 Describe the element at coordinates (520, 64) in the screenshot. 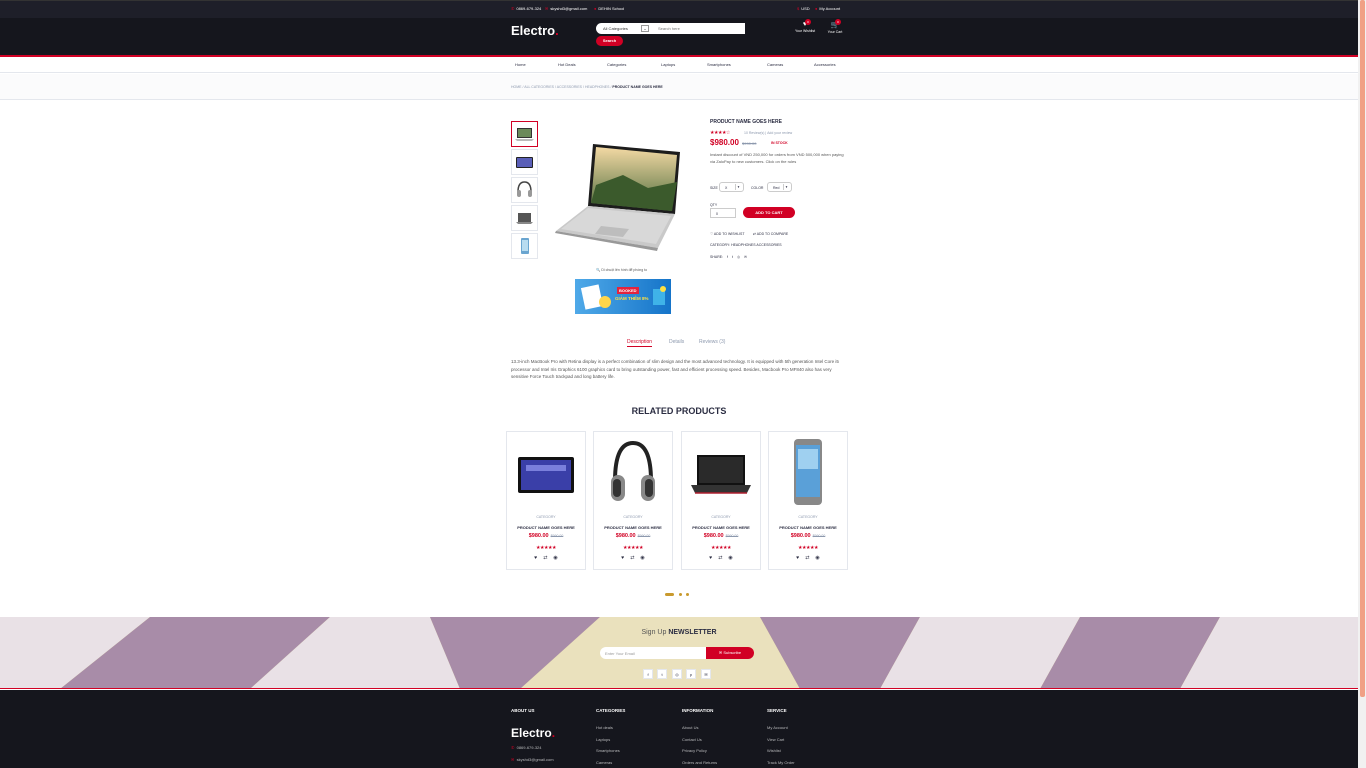

I see `nav-home: Home` at that location.